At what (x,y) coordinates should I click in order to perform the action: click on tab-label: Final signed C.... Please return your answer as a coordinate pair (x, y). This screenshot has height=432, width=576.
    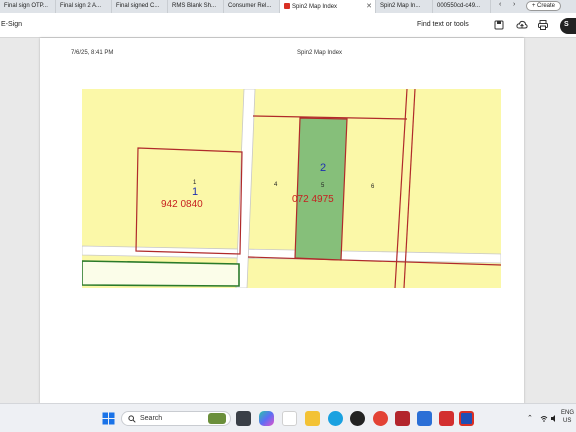
    Looking at the image, I should click on (138, 6).